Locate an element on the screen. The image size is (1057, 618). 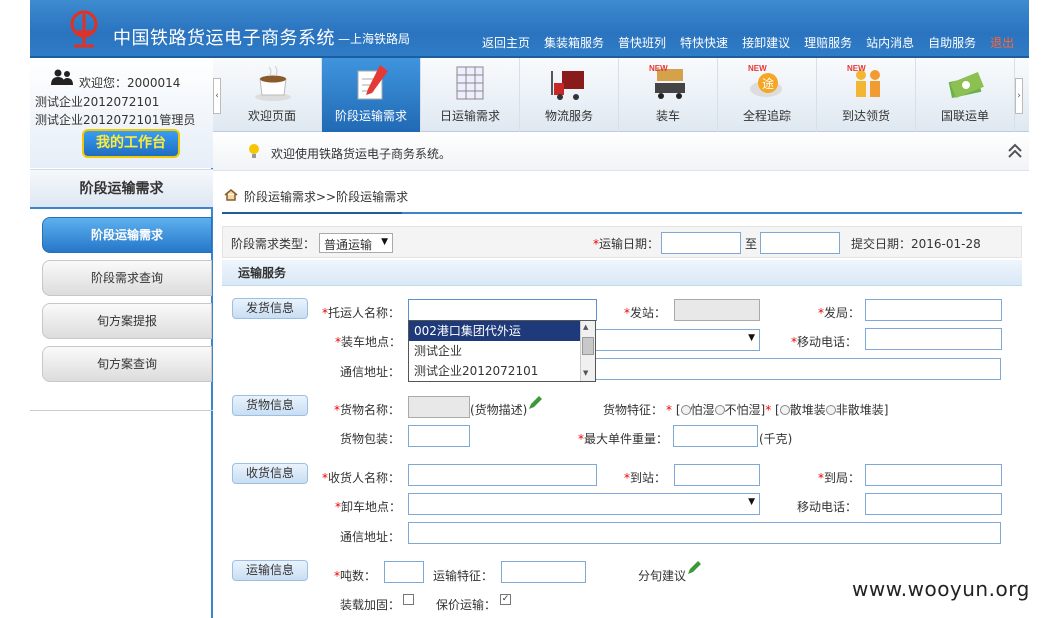
tracking-icon: 途 NEW is located at coordinates (765, 80).